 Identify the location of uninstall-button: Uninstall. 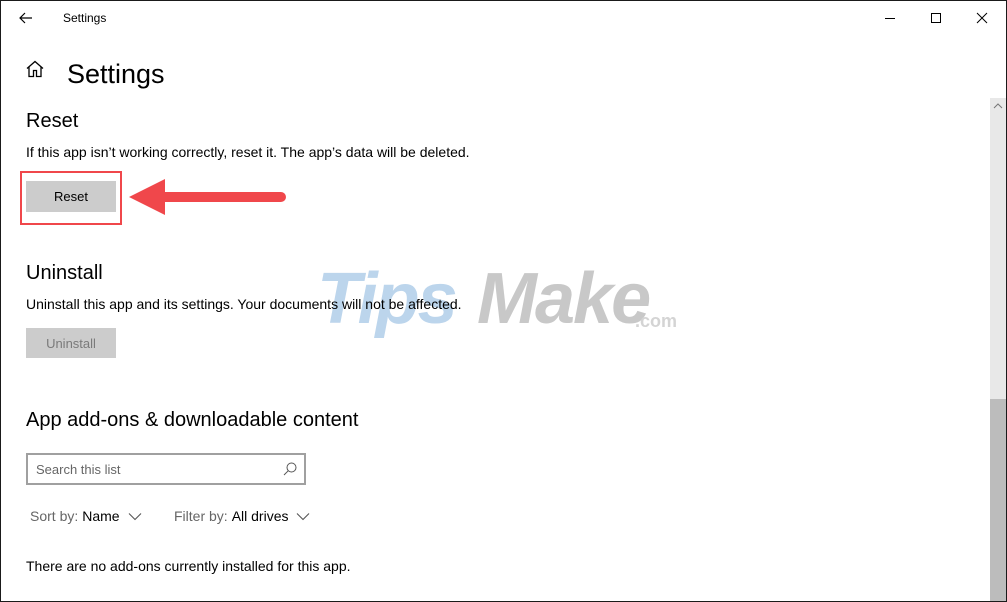
(71, 343).